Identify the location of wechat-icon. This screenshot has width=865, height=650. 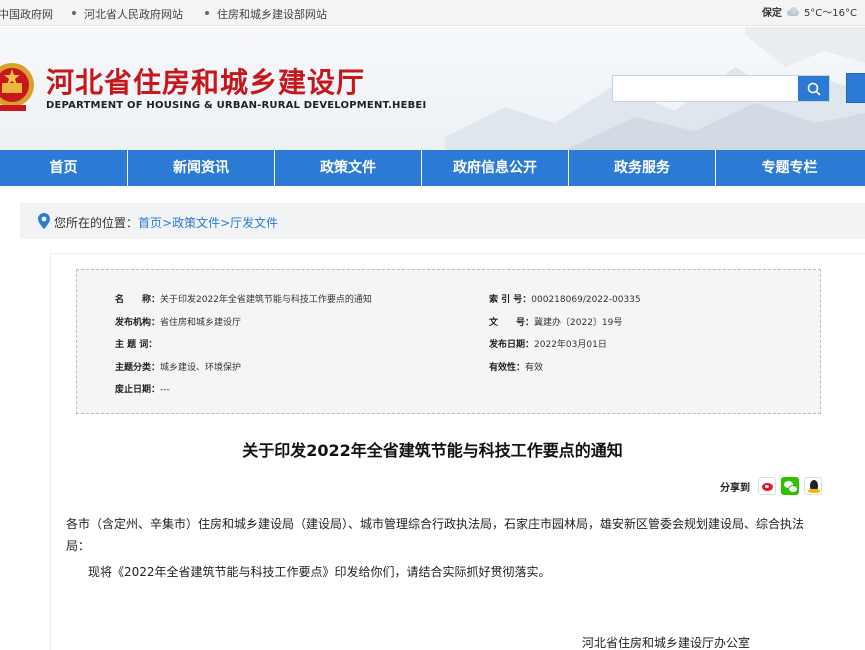
(790, 486).